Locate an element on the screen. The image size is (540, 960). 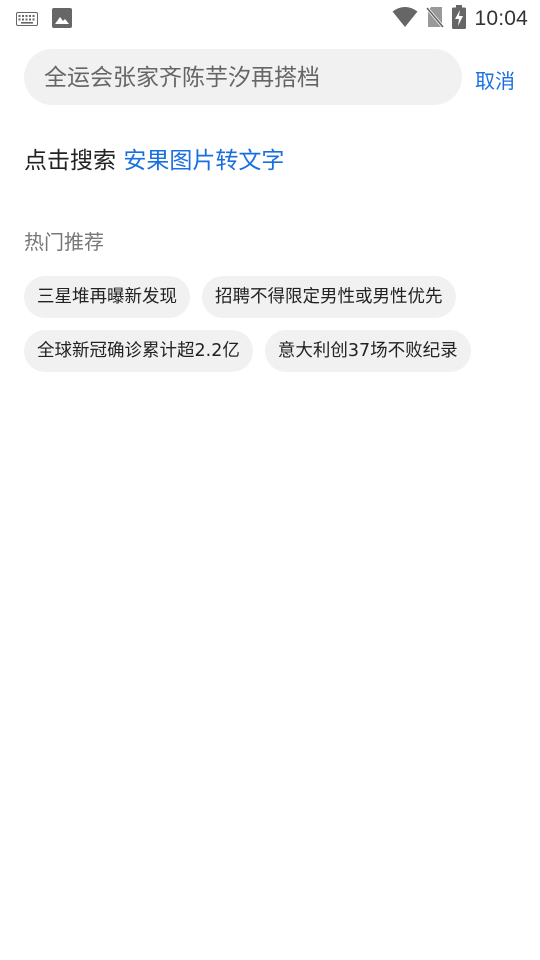
image-icon is located at coordinates (62, 20).